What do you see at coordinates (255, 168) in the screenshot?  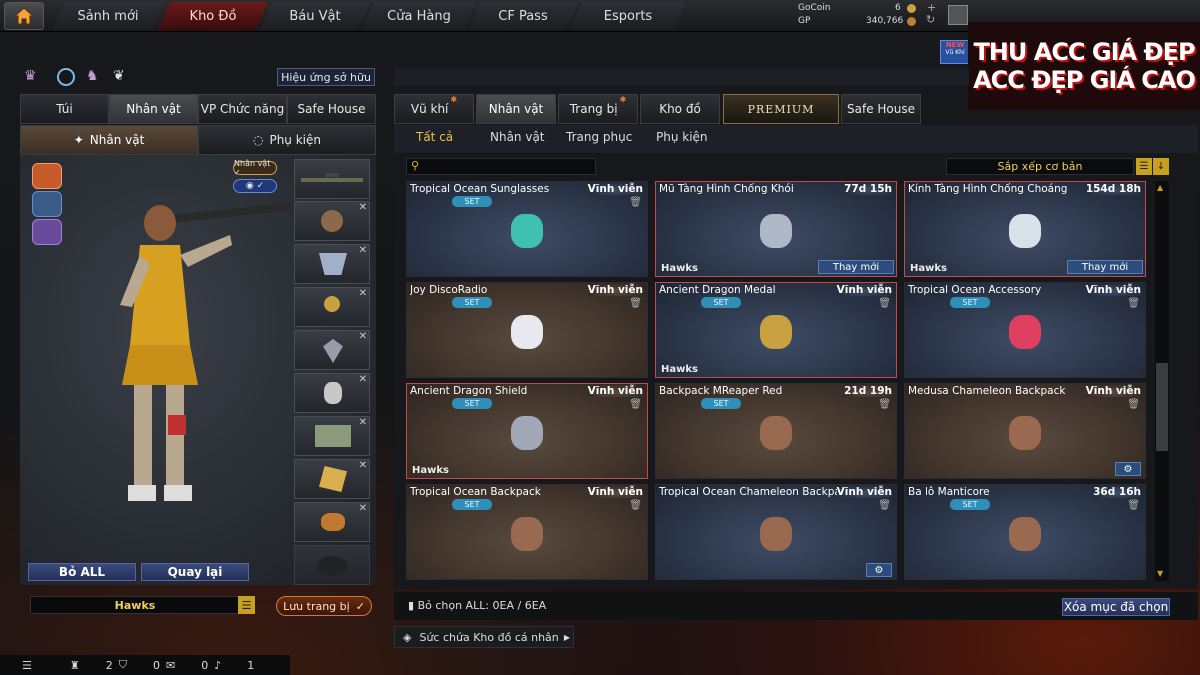 I see `character-toggle-badge: Nhân vật ✓` at bounding box center [255, 168].